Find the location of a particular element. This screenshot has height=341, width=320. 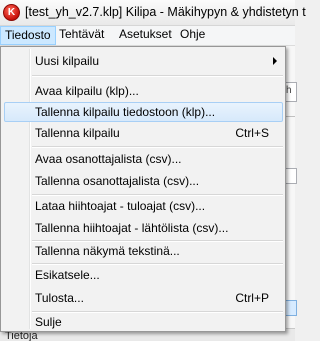

menu-settings: Asetukset is located at coordinates (145, 35).